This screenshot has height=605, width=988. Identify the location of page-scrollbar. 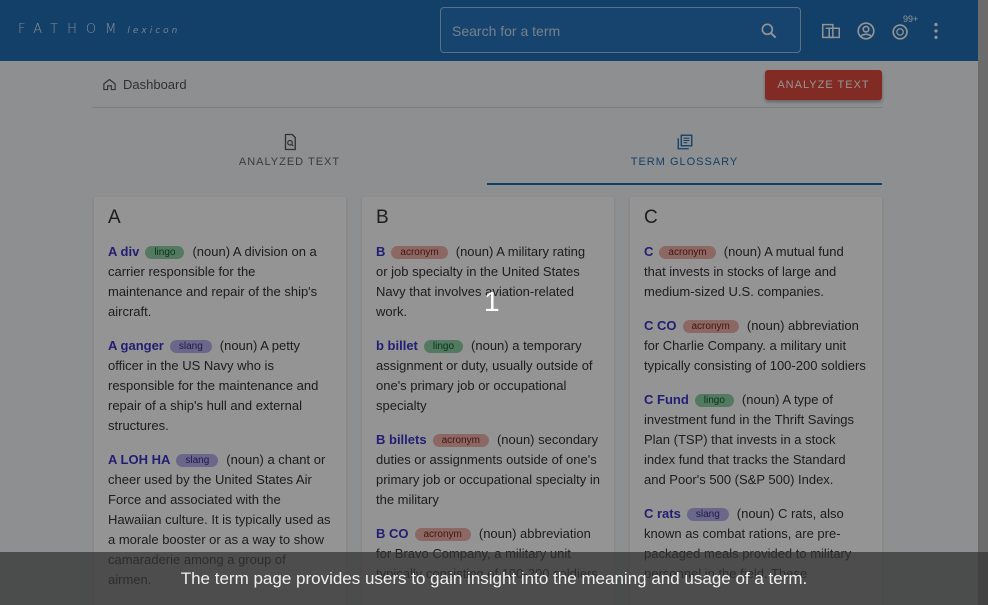
(983, 302).